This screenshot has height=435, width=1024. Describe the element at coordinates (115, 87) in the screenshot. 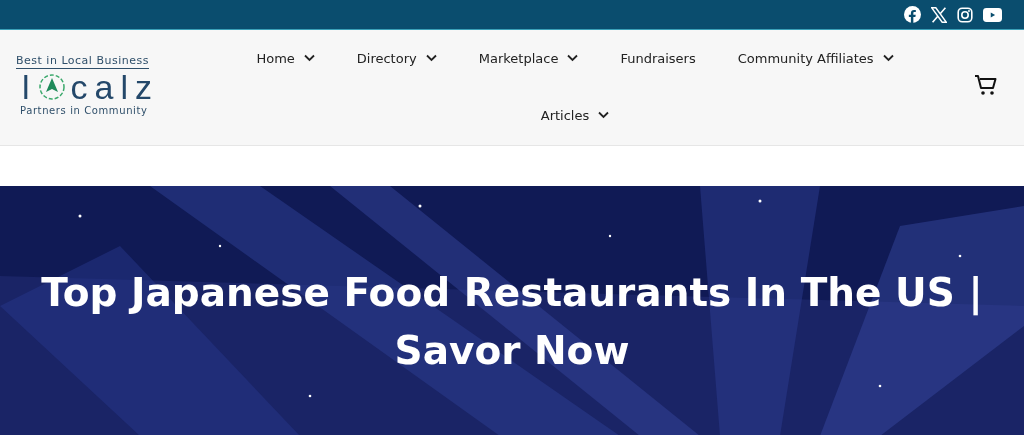

I see `logo-wordmark: calz` at that location.